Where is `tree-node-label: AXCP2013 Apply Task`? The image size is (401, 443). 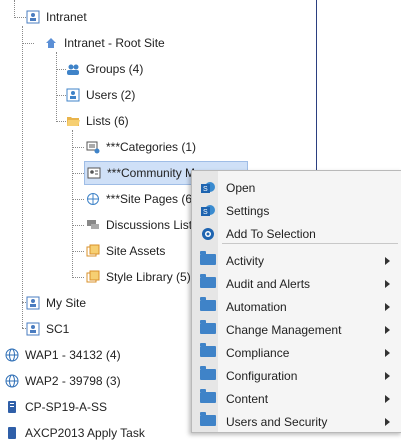
tree-node-label: AXCP2013 Apply Task is located at coordinates (85, 433).